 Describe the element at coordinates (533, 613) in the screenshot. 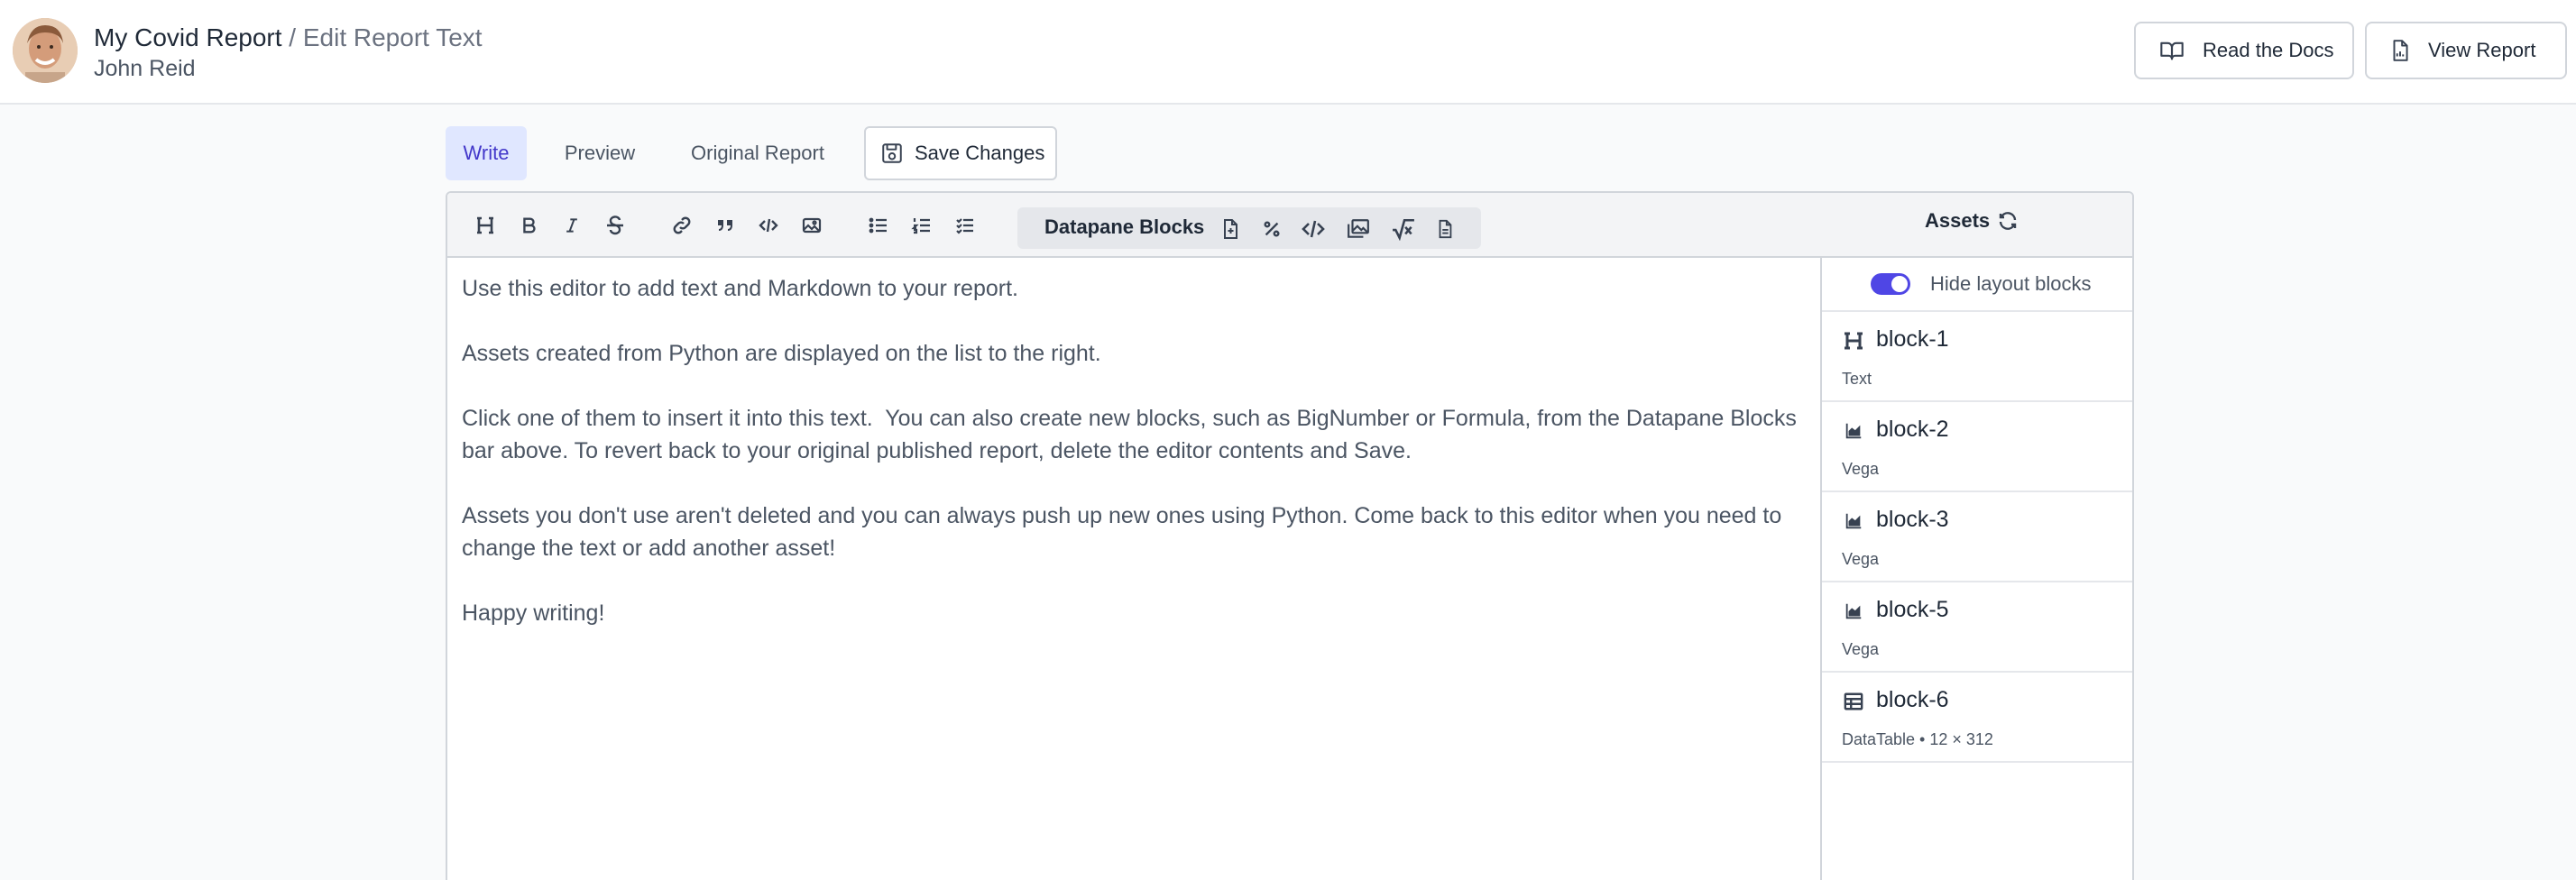

I see `editor-paragraph: Happy writing!` at that location.